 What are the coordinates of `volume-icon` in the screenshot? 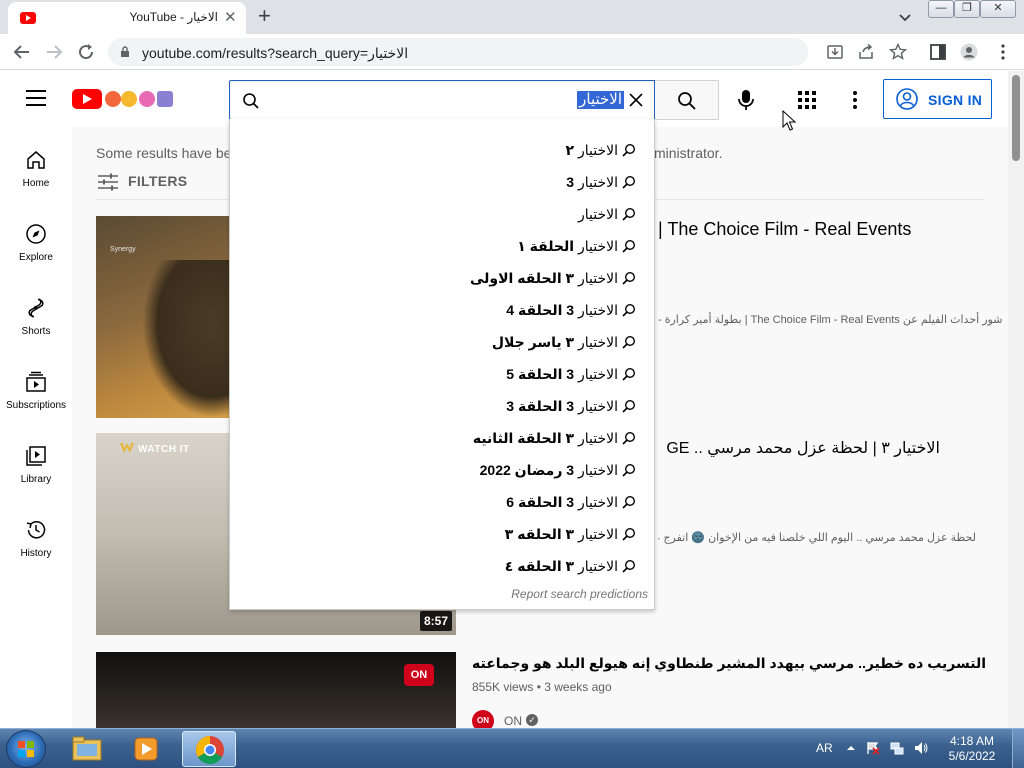 It's located at (921, 748).